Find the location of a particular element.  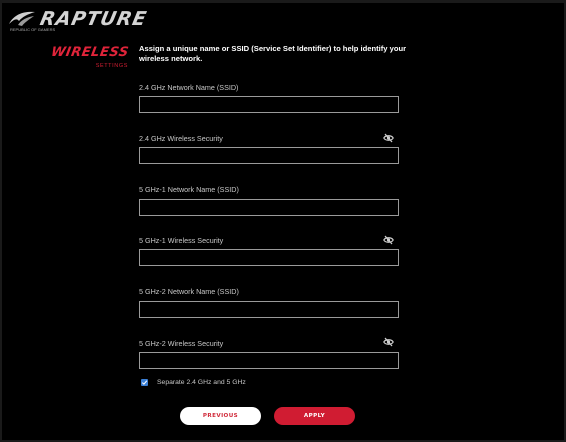

ssid-5g1-input is located at coordinates (269, 207).